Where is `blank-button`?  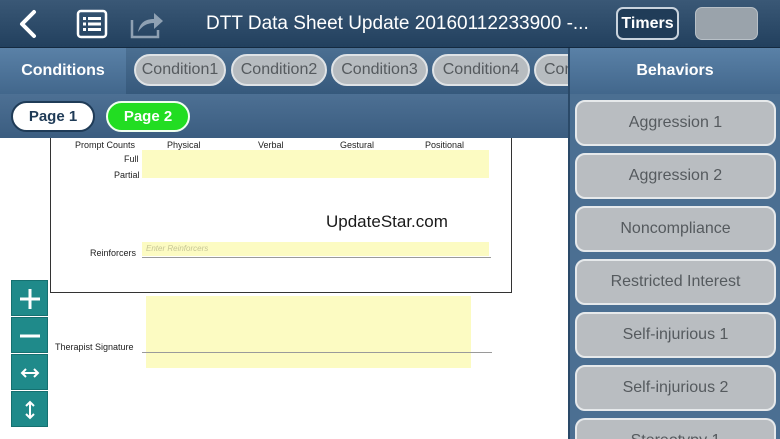 blank-button is located at coordinates (726, 23).